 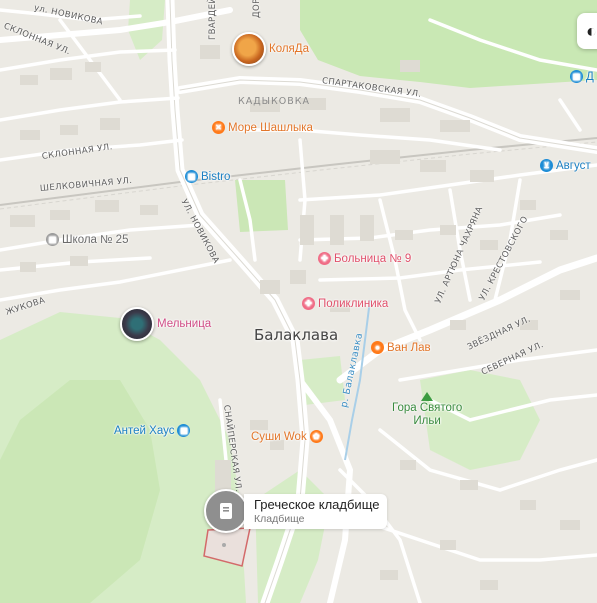 What do you see at coordinates (216, 176) in the screenshot?
I see `poi-label: Bistro` at bounding box center [216, 176].